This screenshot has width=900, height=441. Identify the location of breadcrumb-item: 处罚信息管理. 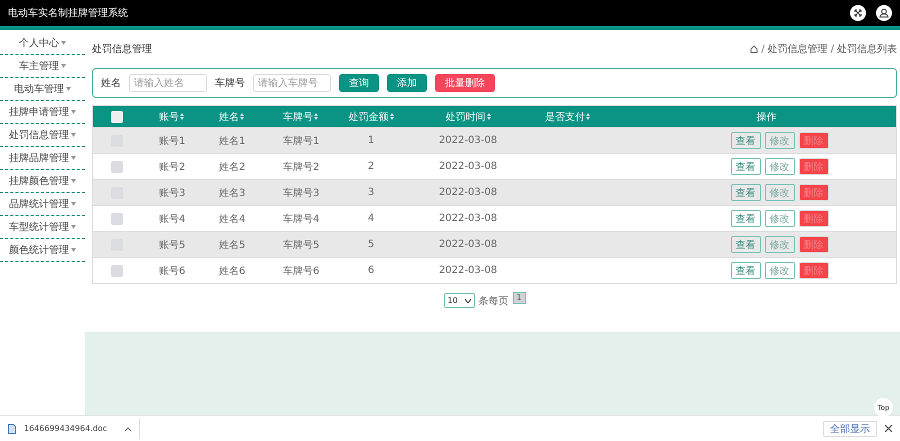
(798, 49).